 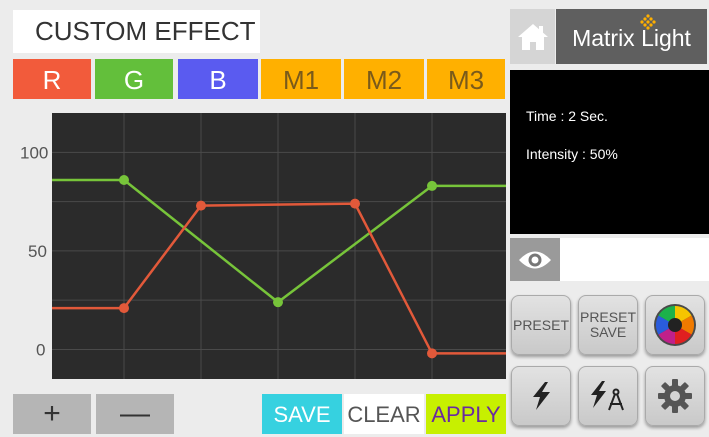 I want to click on home-button, so click(x=532, y=36).